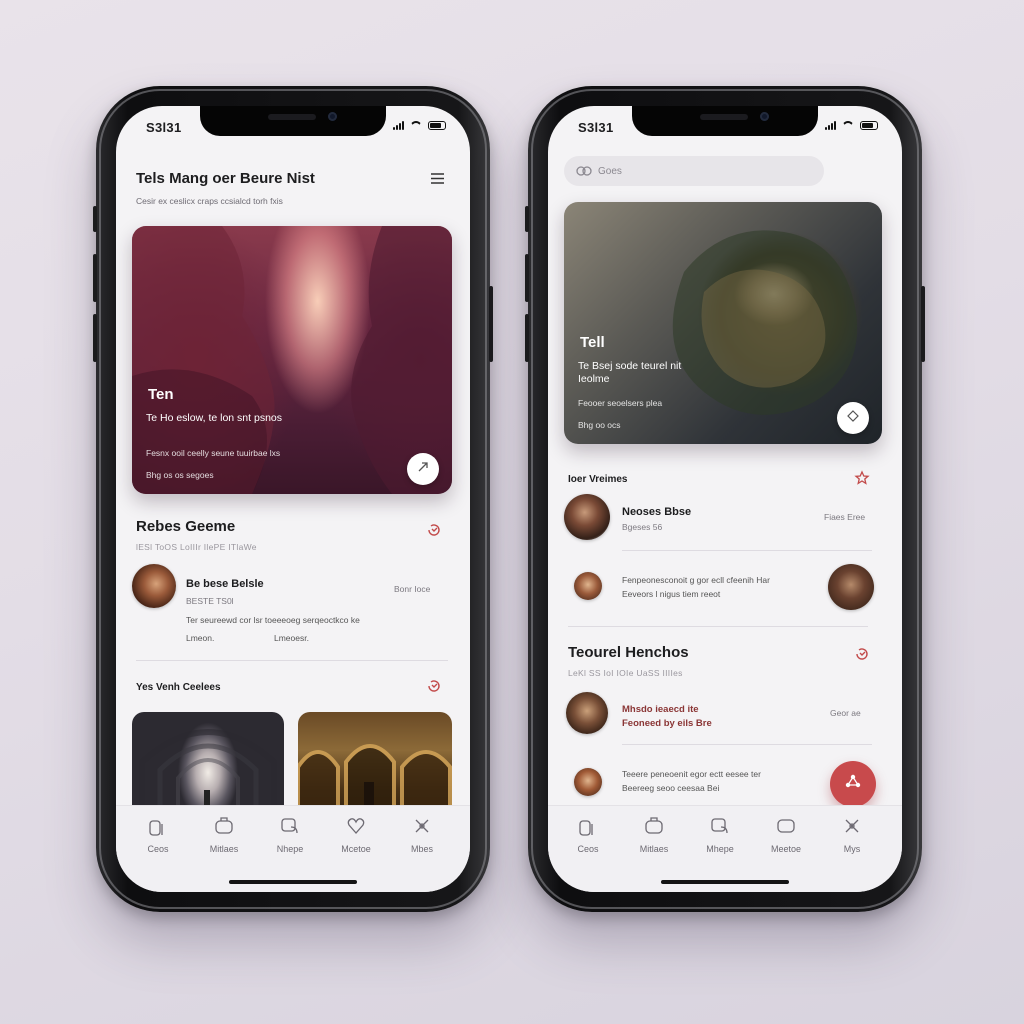 Image resolution: width=1024 pixels, height=1024 pixels. What do you see at coordinates (852, 826) in the screenshot?
I see `profile-icon` at bounding box center [852, 826].